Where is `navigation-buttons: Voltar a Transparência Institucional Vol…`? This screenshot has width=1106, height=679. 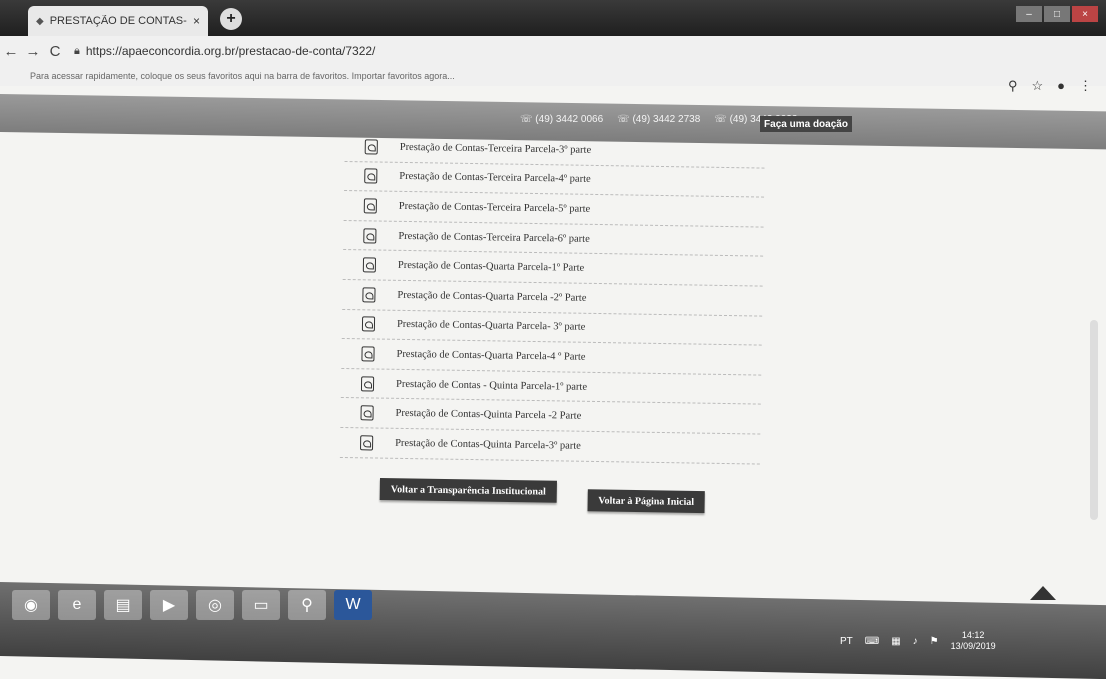 navigation-buttons: Voltar a Transparência Institucional Vol… is located at coordinates (549, 496).